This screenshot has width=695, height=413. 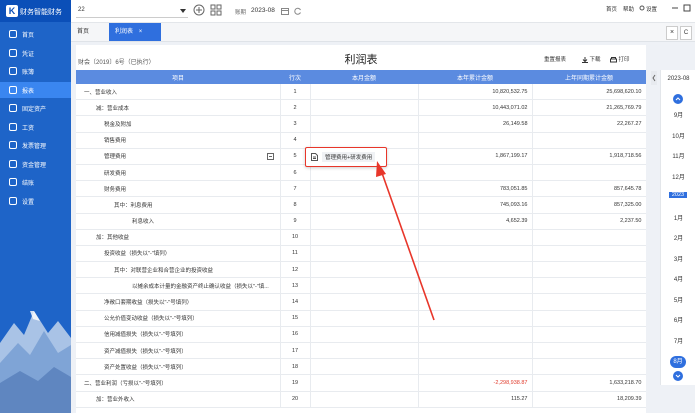 I want to click on settings-icon, so click(x=13, y=200).